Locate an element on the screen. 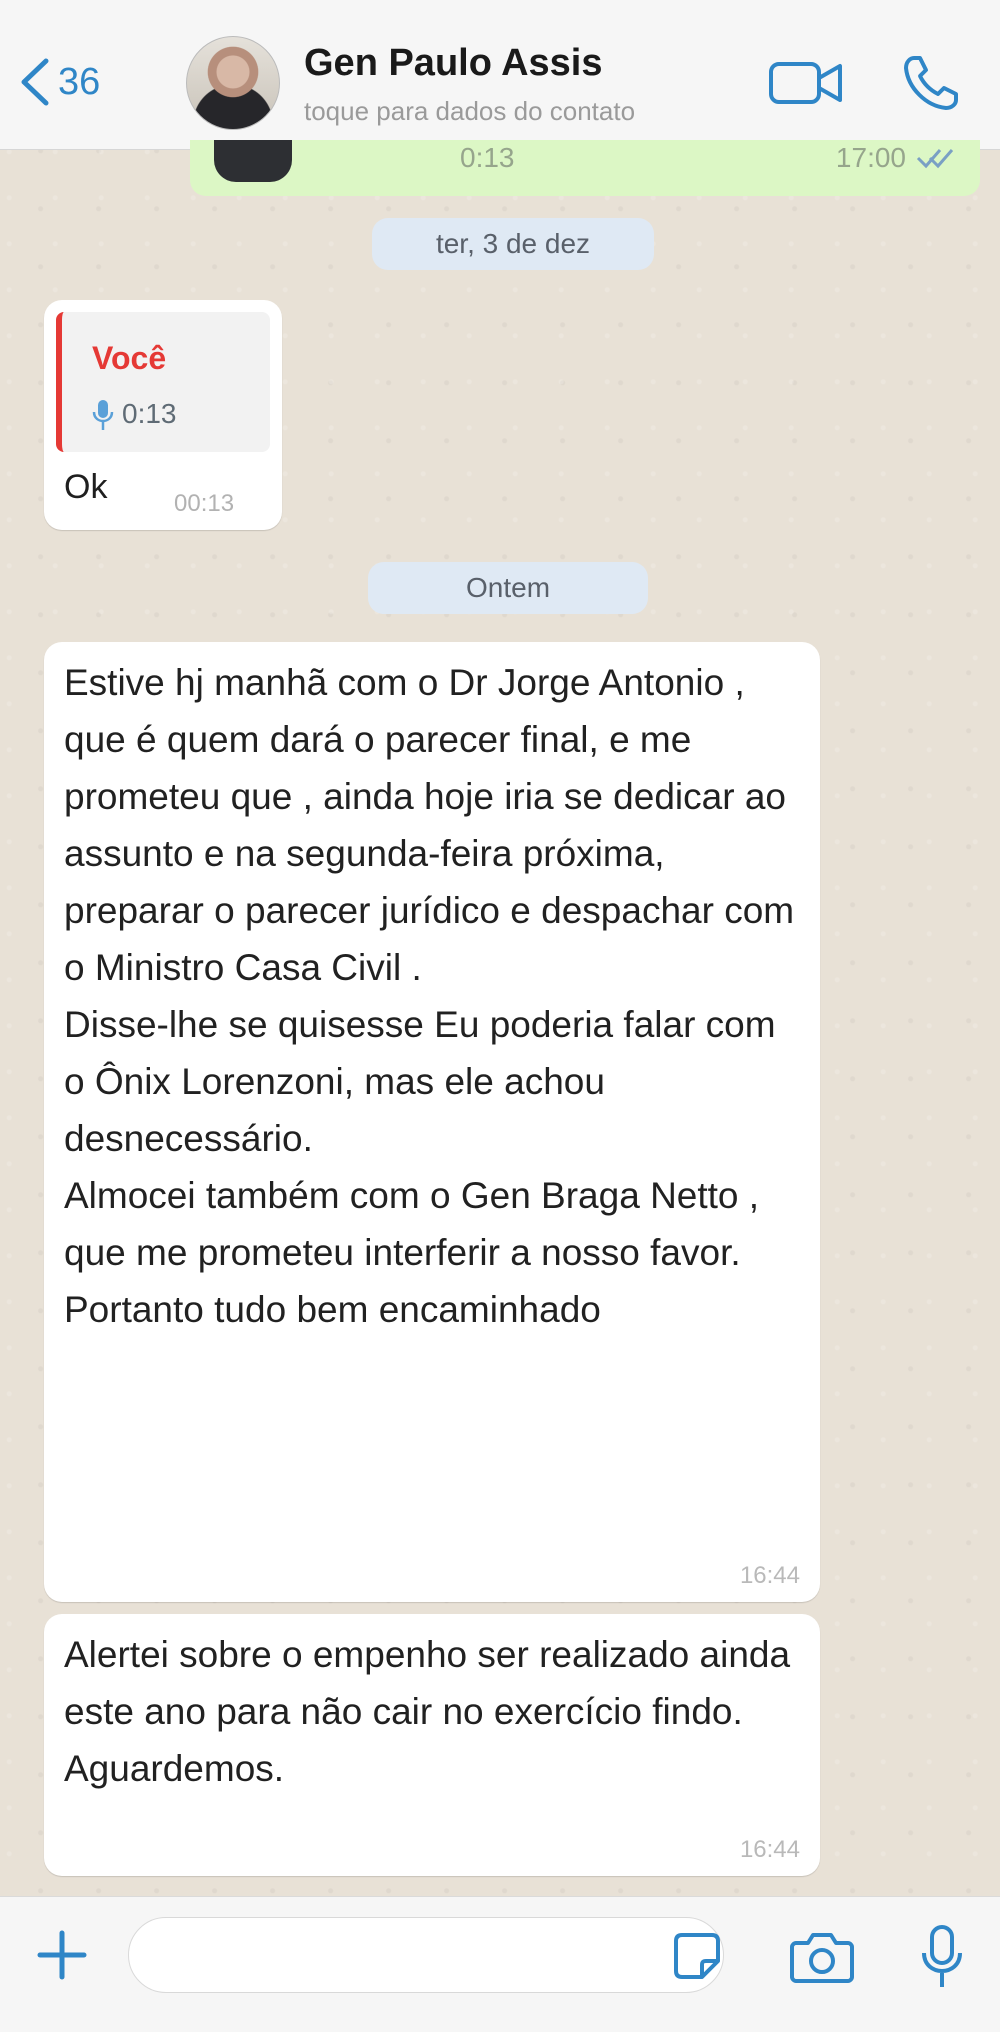  date-separator: Ontem is located at coordinates (508, 588).